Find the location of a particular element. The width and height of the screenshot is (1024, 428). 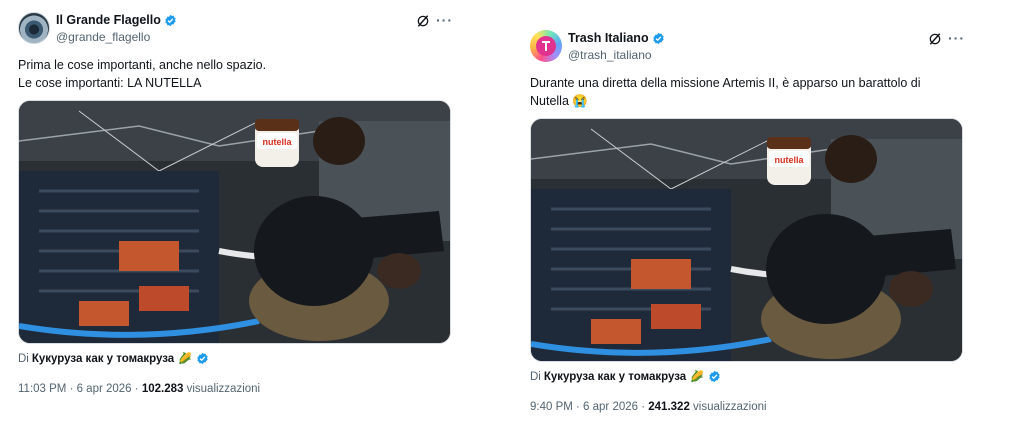

timestamp: 9:40 PM · 6 apr 2026 · is located at coordinates (587, 407).